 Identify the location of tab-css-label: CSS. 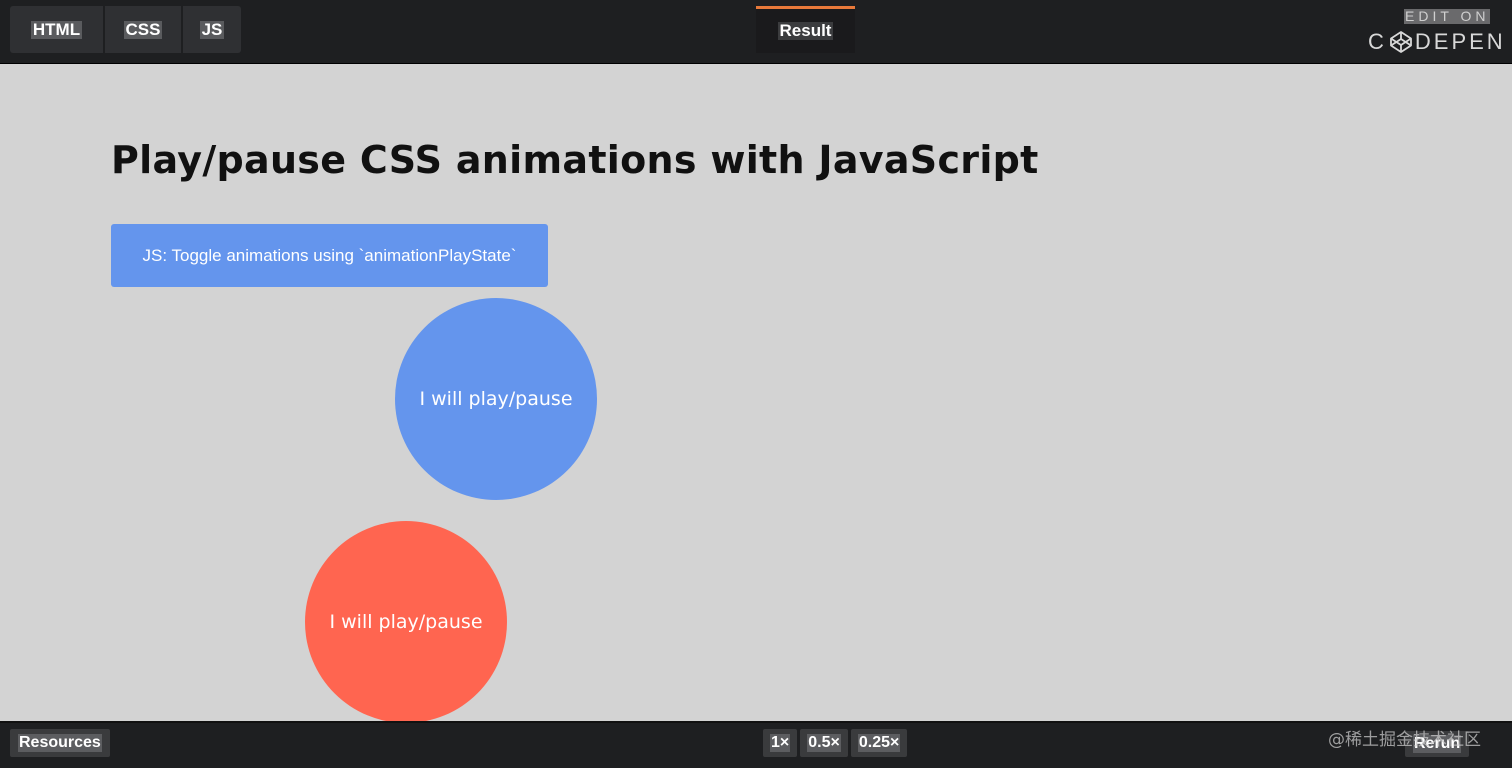
(143, 29).